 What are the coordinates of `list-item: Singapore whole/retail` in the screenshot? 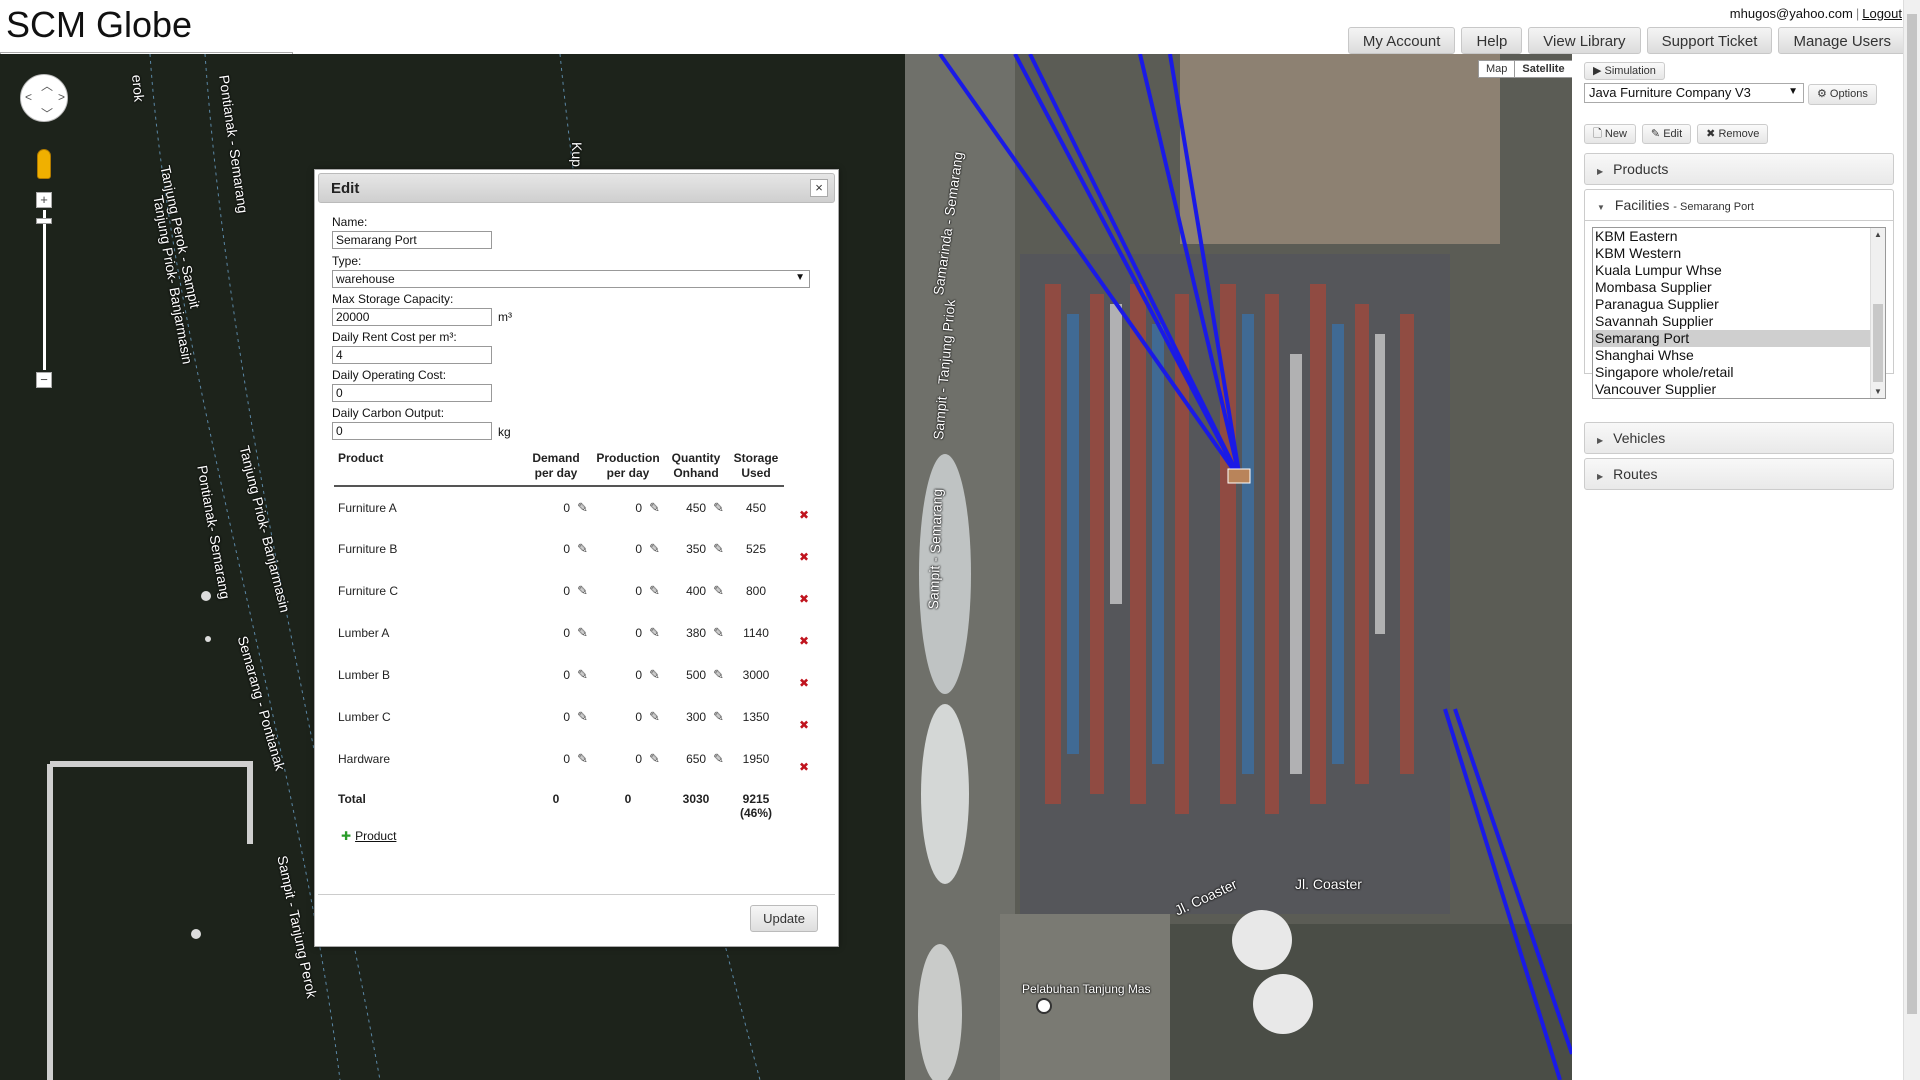 It's located at (1739, 372).